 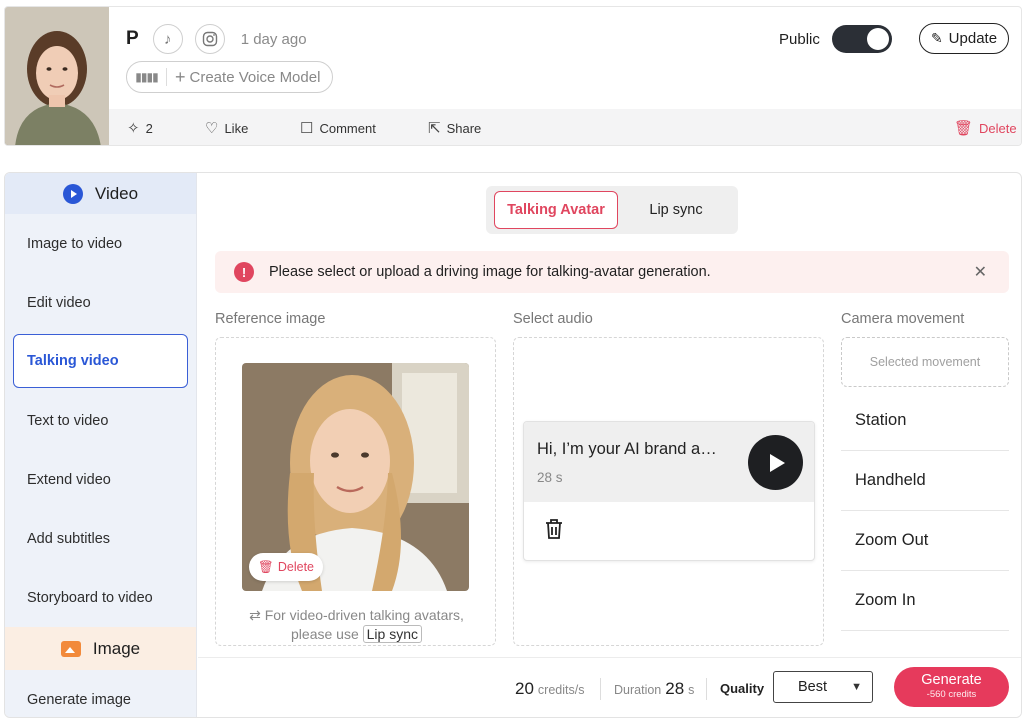 I want to click on update-label: Update, so click(x=973, y=38).